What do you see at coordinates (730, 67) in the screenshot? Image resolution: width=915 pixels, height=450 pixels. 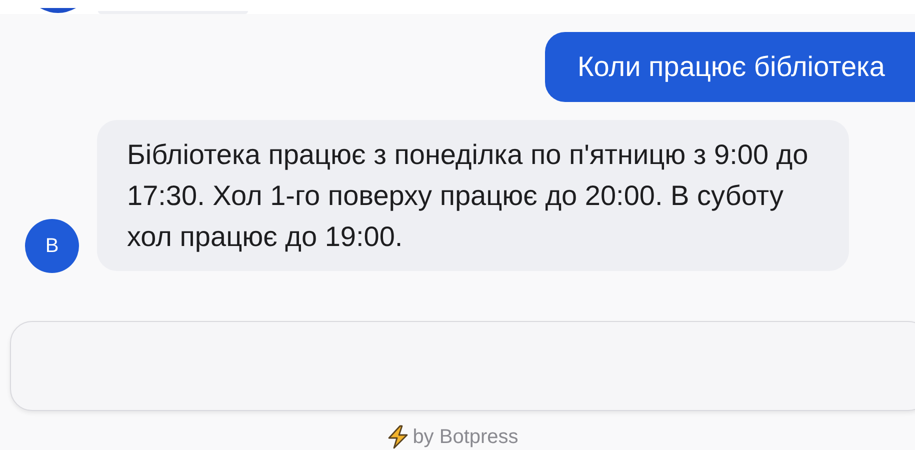 I see `user-message: Коли працює бібліотека` at bounding box center [730, 67].